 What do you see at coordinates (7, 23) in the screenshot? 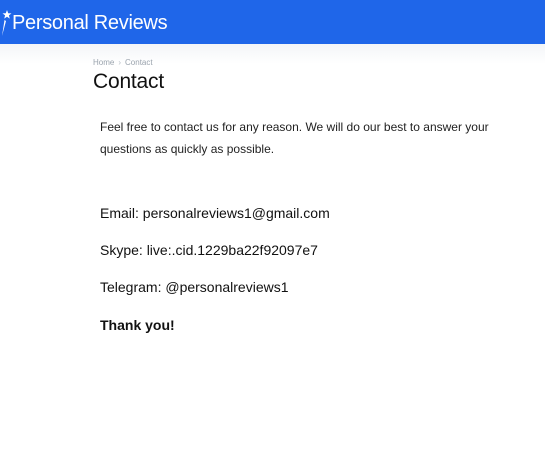
I see `star-icon` at bounding box center [7, 23].